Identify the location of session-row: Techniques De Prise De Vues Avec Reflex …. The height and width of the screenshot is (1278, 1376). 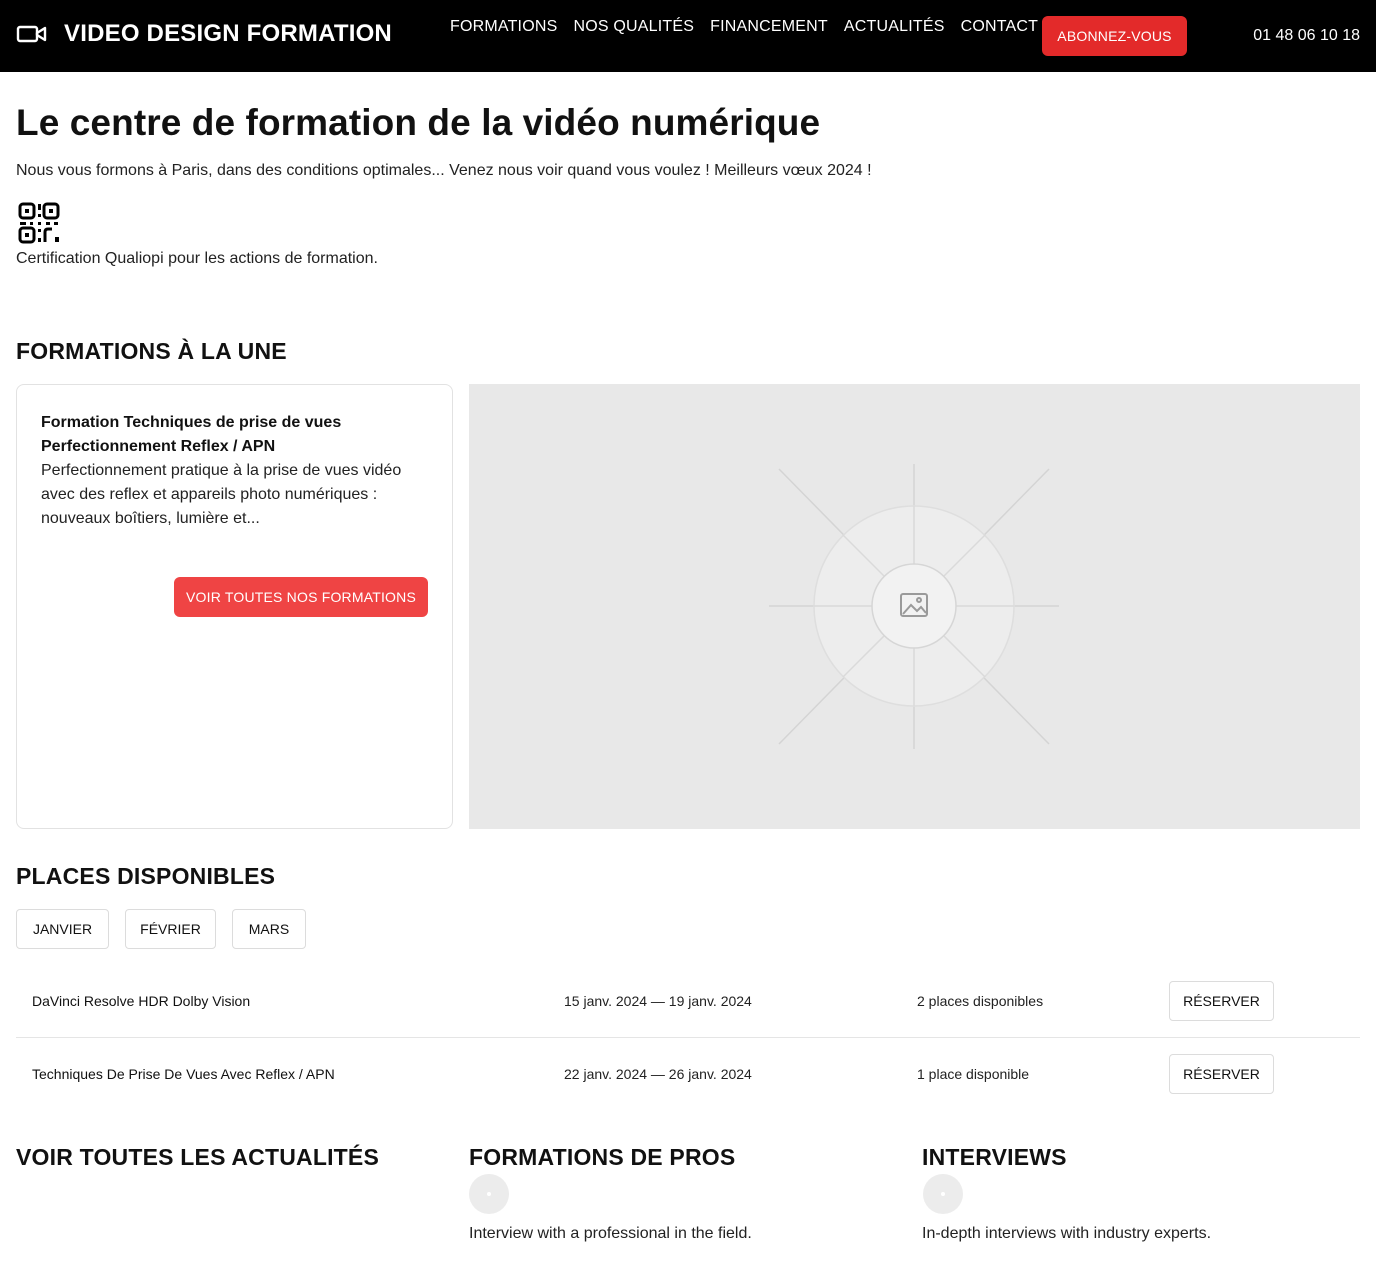
(688, 1074).